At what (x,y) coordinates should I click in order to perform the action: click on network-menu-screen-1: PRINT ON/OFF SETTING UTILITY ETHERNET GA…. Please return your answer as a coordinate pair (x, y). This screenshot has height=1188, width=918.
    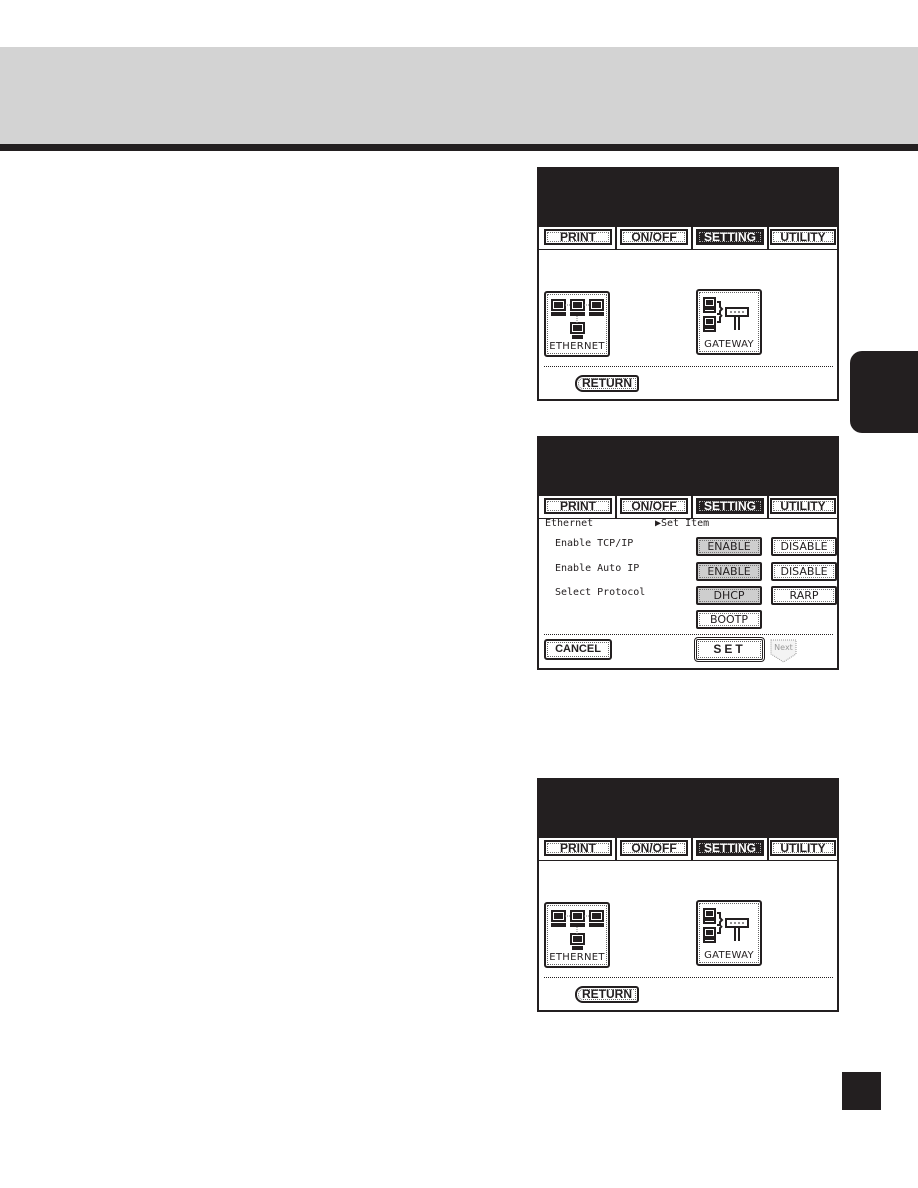
    Looking at the image, I should click on (688, 284).